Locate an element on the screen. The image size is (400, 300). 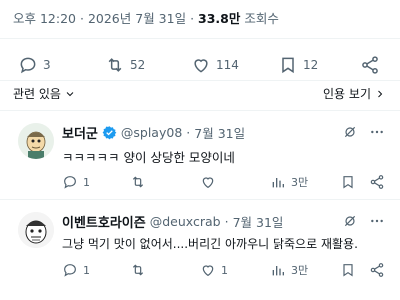
view-count: 33.8만 is located at coordinates (219, 18).